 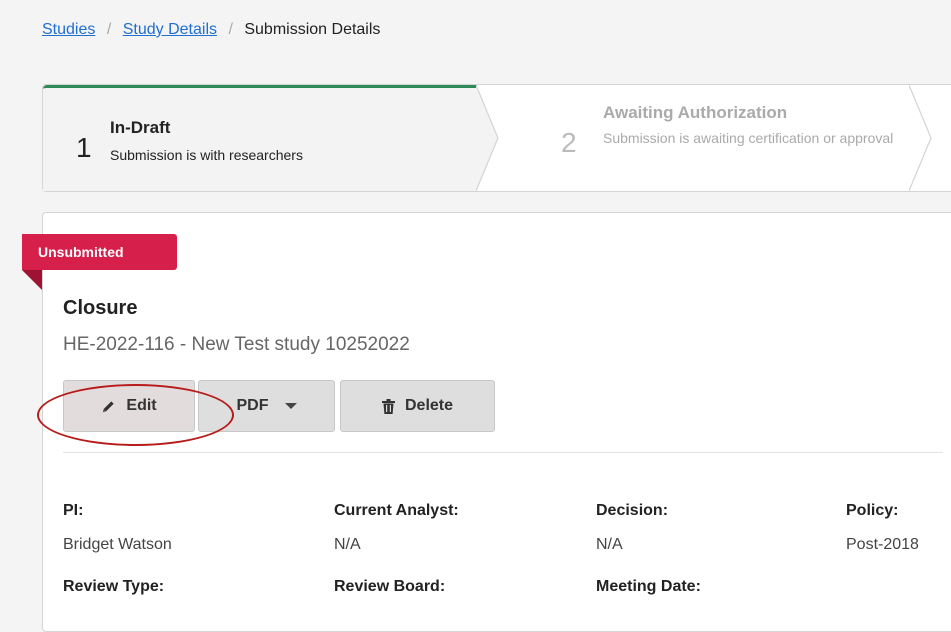 What do you see at coordinates (99, 252) in the screenshot?
I see `status-badge: Unsubmitted` at bounding box center [99, 252].